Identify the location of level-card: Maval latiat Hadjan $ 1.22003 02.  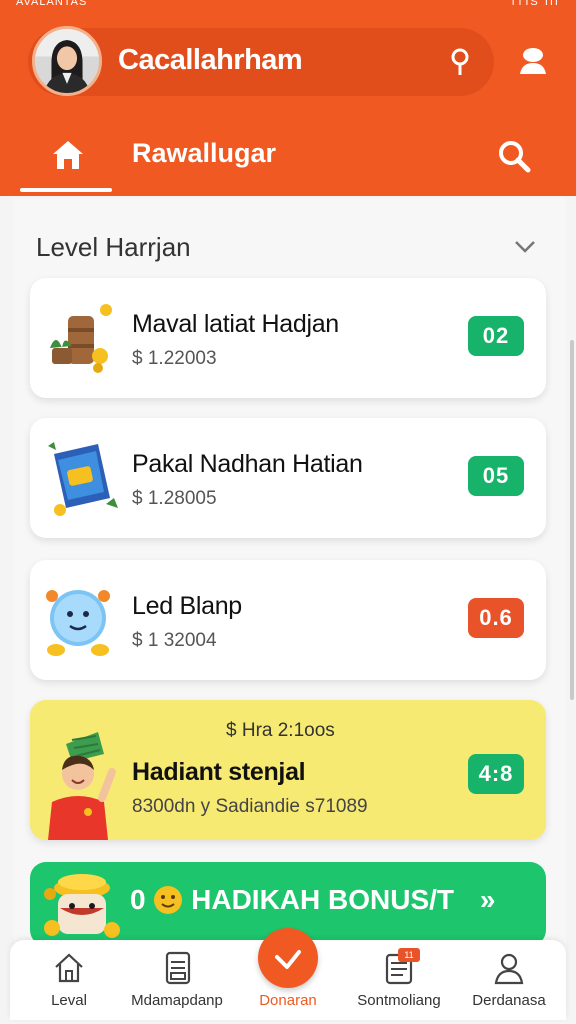
(288, 338).